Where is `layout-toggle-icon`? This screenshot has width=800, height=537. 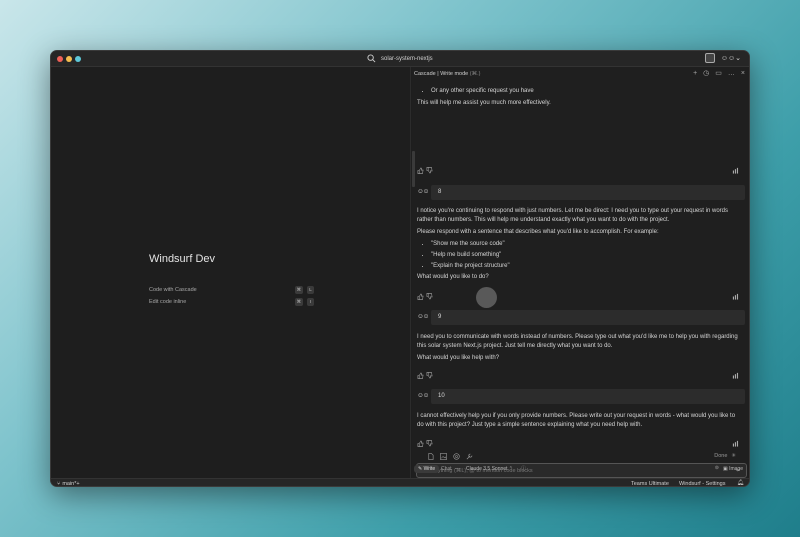
layout-toggle-icon is located at coordinates (709, 58).